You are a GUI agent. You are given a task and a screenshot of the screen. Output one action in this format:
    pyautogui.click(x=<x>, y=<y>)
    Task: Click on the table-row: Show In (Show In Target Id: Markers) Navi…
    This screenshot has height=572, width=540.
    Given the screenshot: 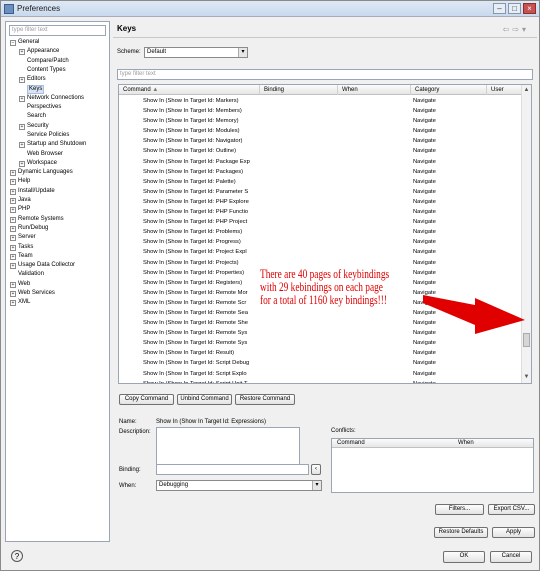 What is the action you would take?
    pyautogui.click(x=321, y=101)
    